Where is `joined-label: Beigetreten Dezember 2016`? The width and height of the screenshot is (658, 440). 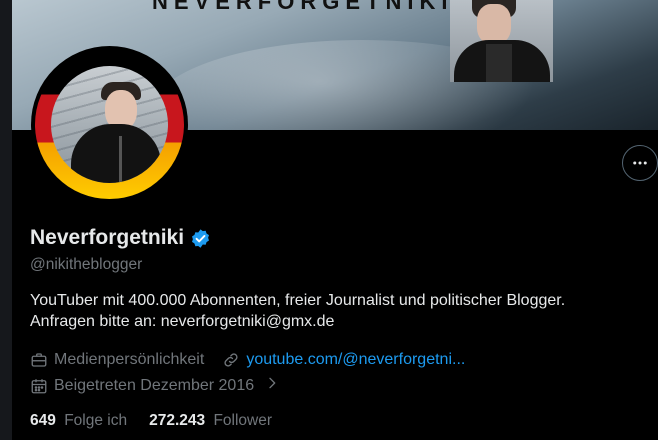 joined-label: Beigetreten Dezember 2016 is located at coordinates (154, 385).